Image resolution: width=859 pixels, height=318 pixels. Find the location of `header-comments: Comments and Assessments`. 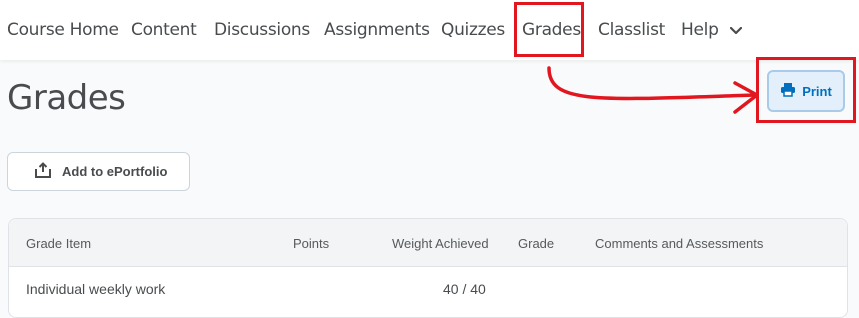

header-comments: Comments and Assessments is located at coordinates (679, 243).